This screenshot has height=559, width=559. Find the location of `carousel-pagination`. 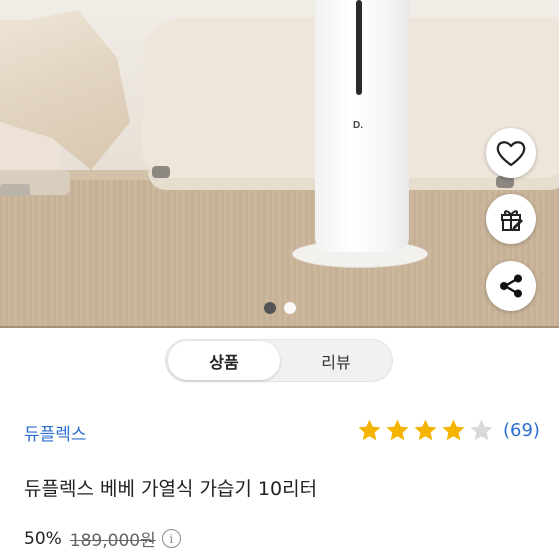

carousel-pagination is located at coordinates (279, 308).